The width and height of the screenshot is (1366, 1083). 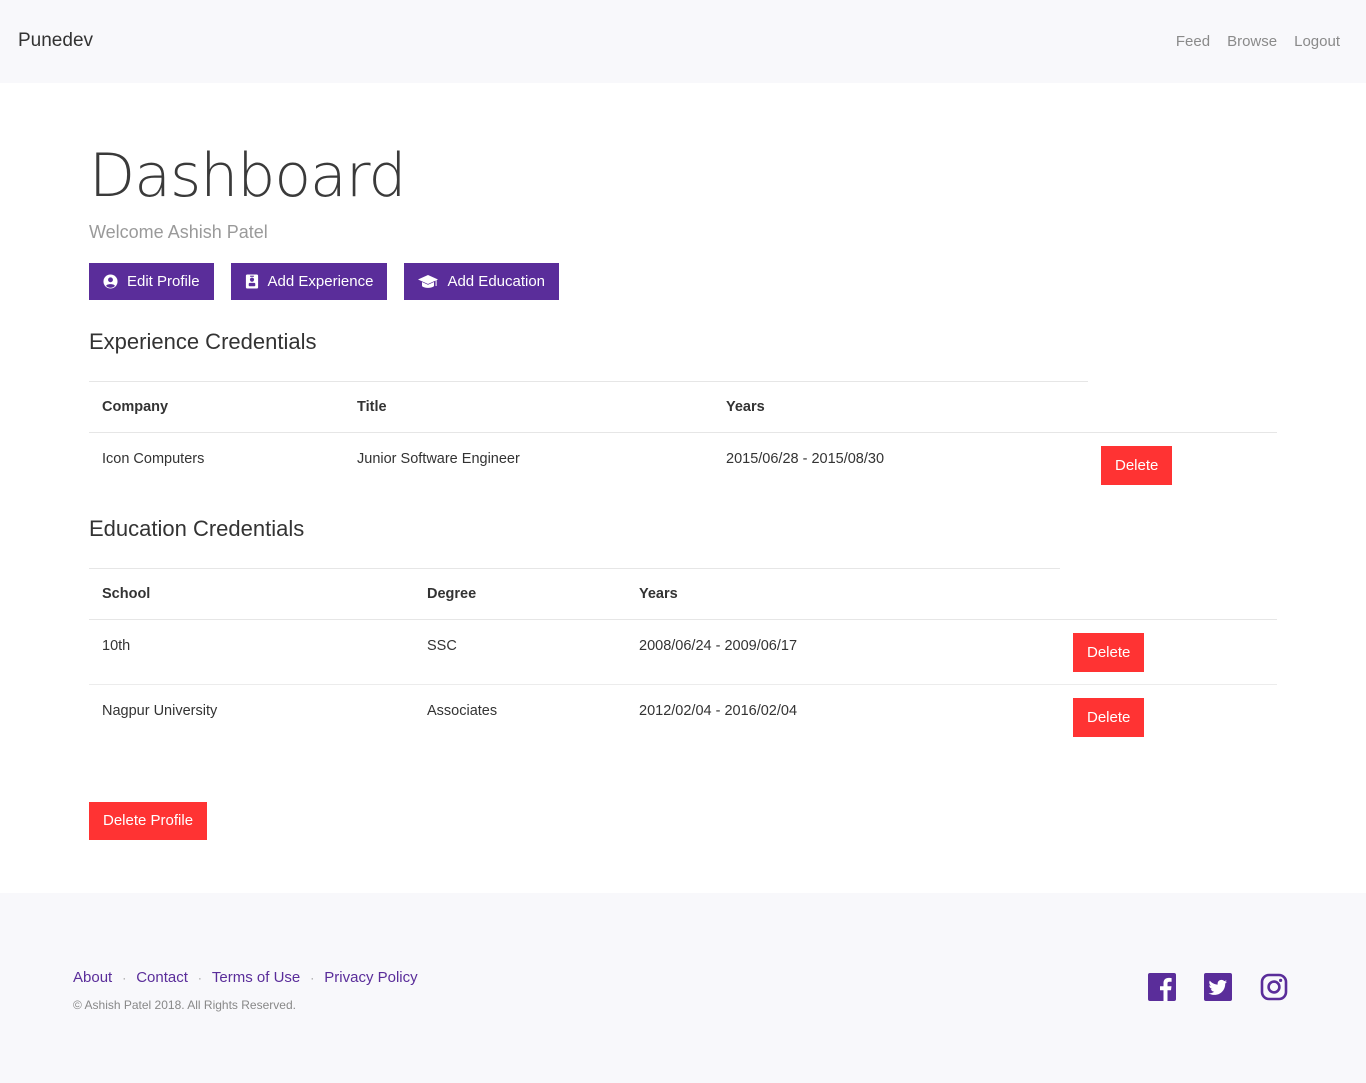 I want to click on delete-experience-button: Delete, so click(x=1137, y=465).